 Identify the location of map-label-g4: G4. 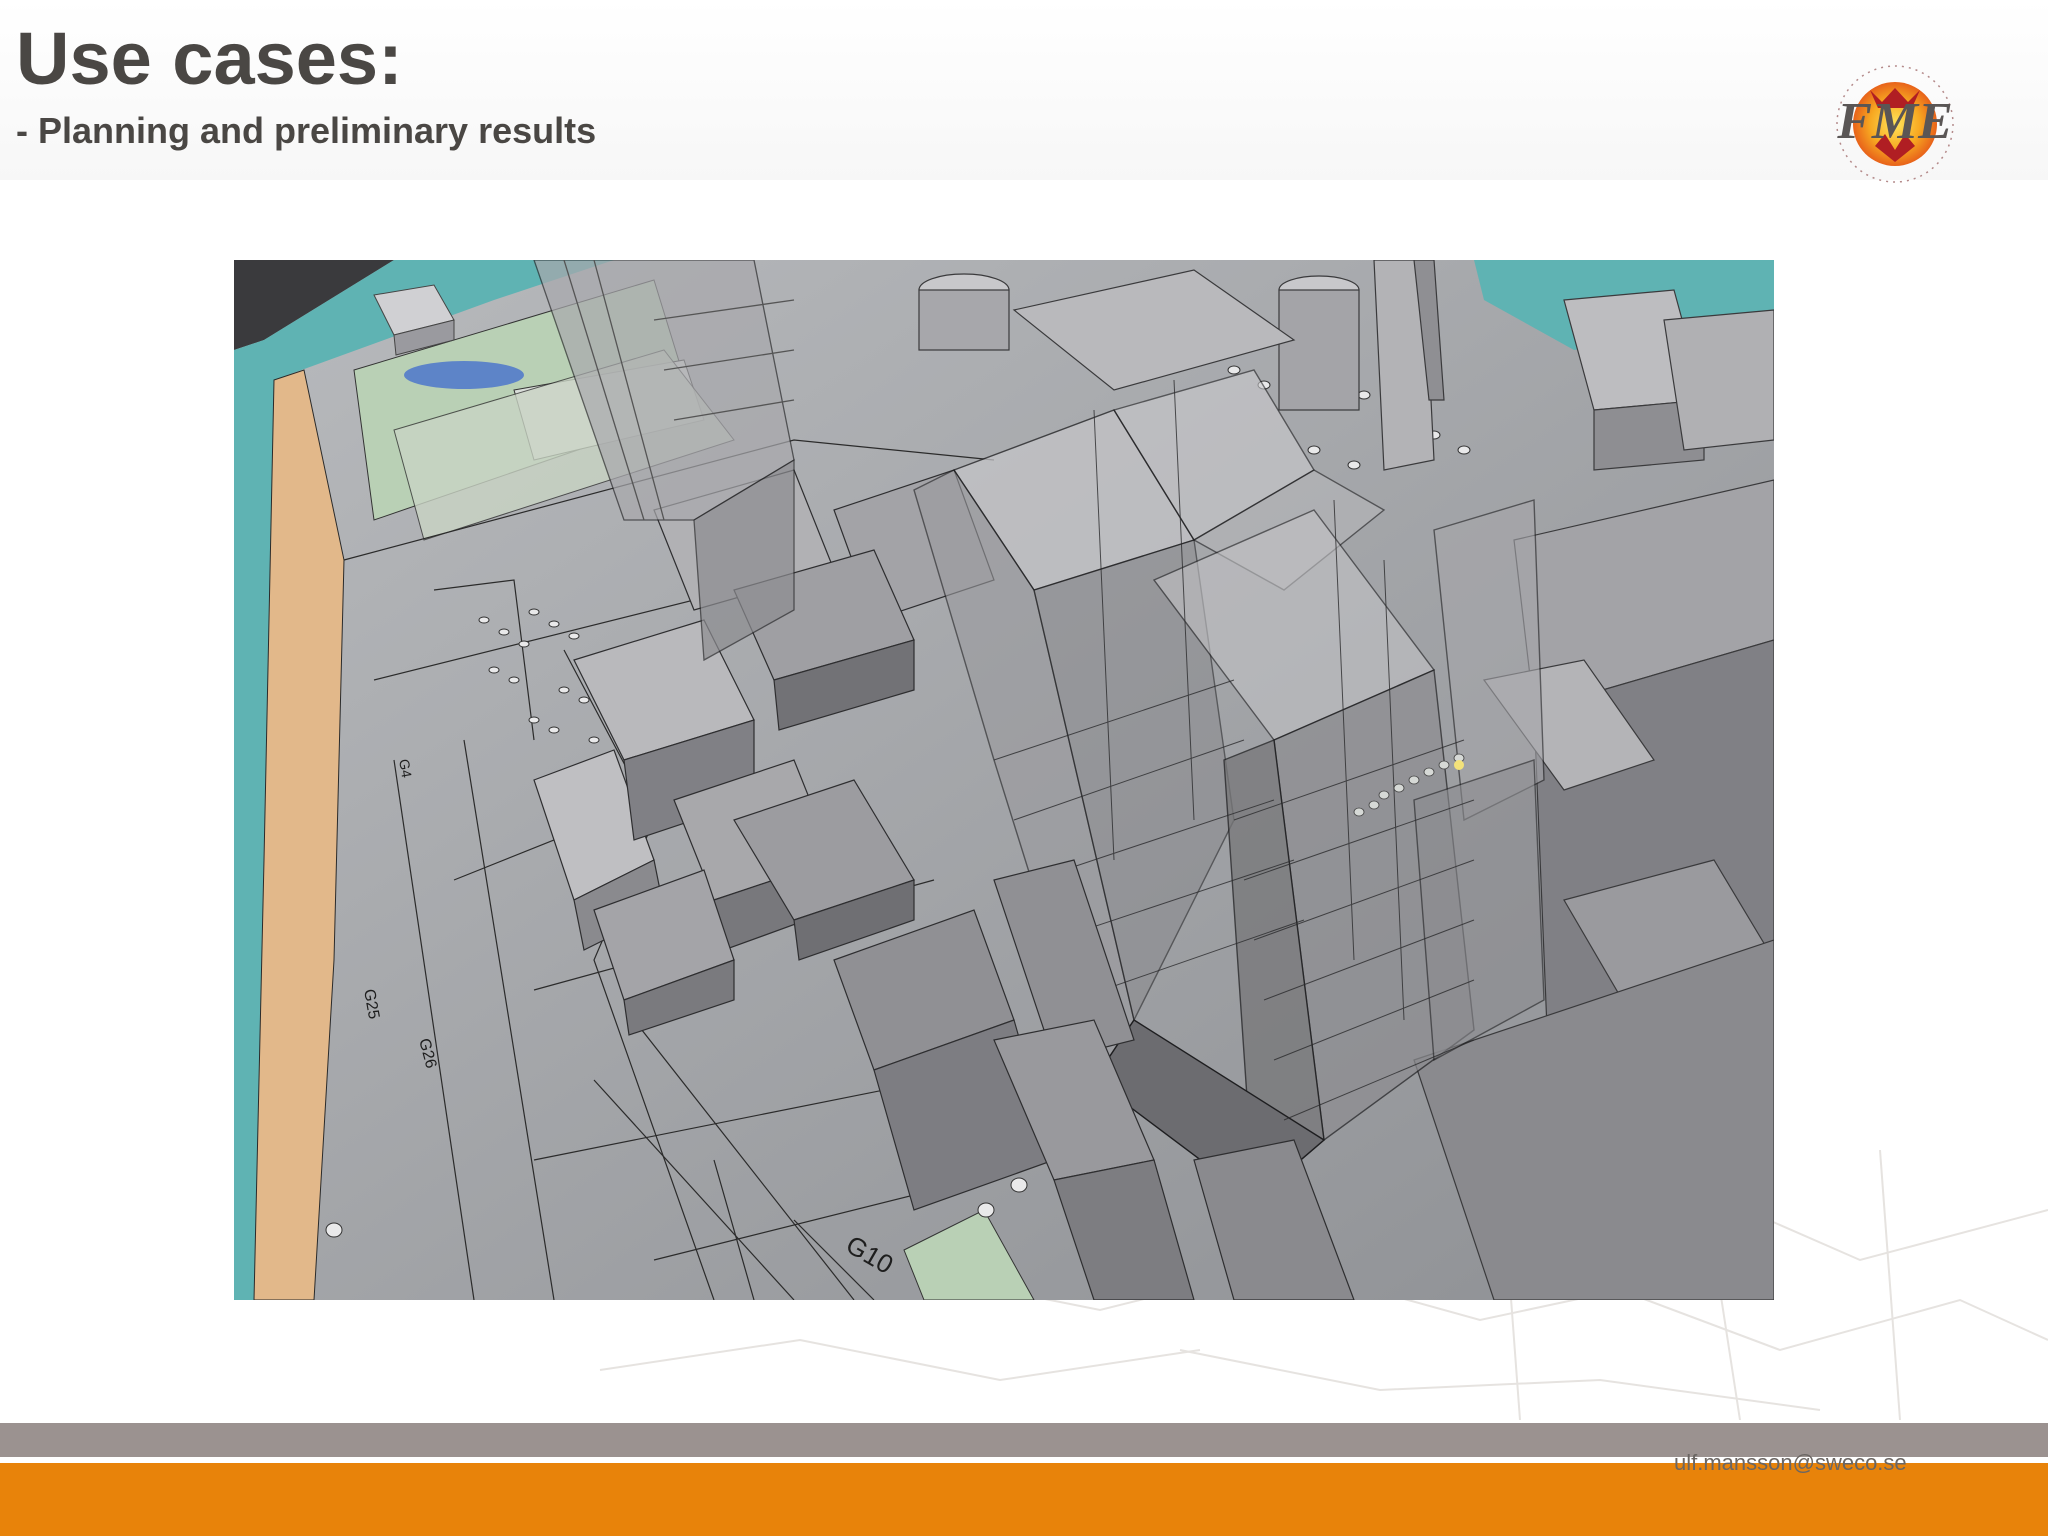
(405, 768).